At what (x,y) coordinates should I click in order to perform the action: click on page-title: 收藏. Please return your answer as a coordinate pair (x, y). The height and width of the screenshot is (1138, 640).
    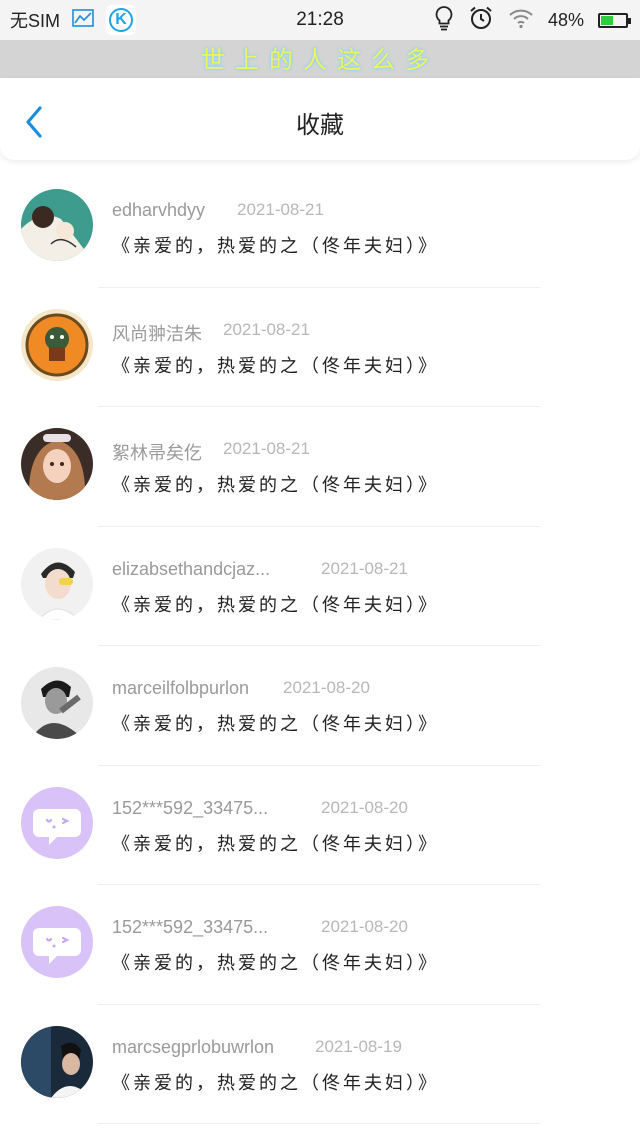
    Looking at the image, I should click on (320, 125).